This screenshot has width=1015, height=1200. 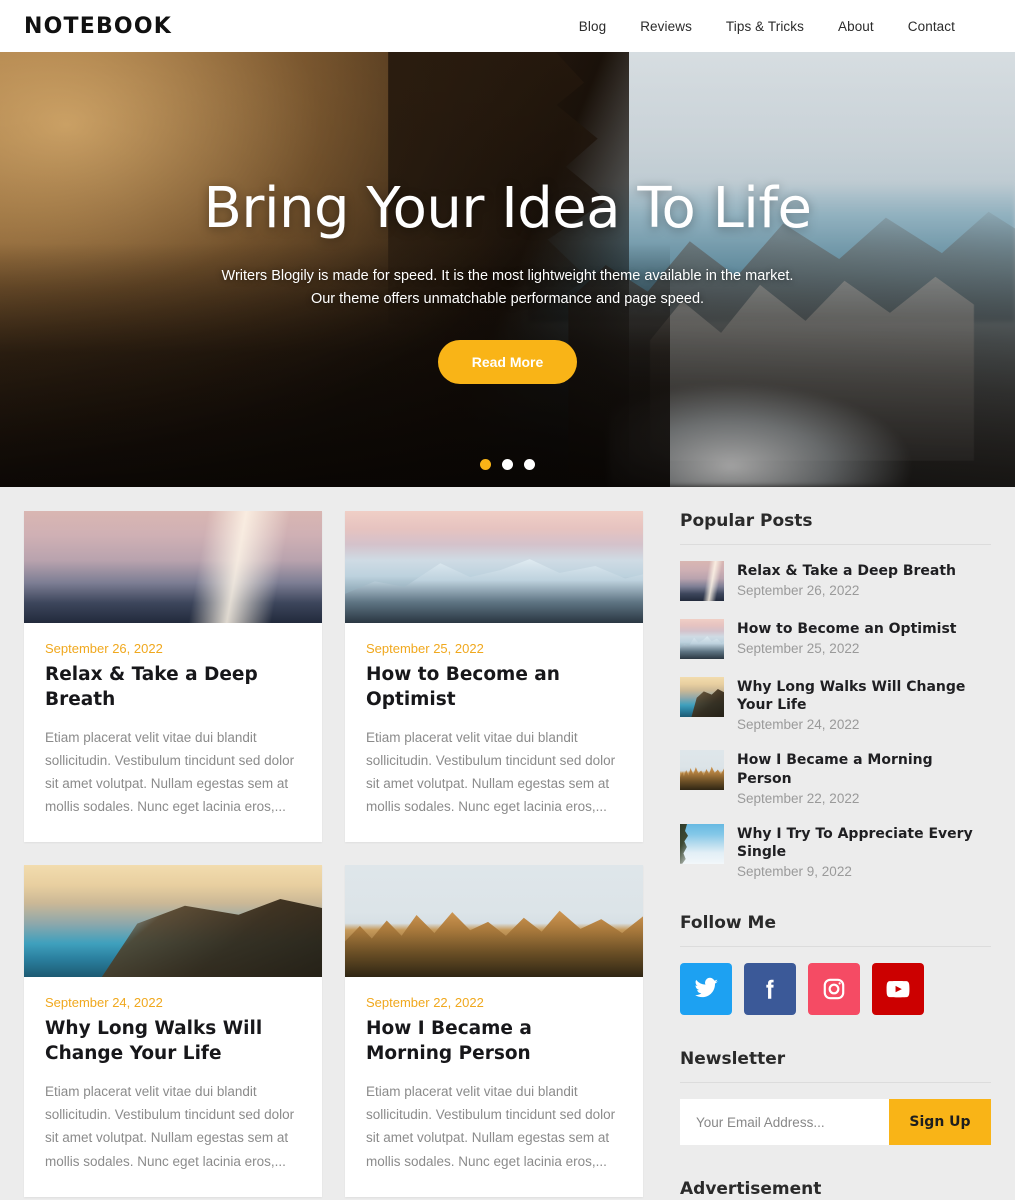 What do you see at coordinates (104, 648) in the screenshot?
I see `post-date: September 26, 2022` at bounding box center [104, 648].